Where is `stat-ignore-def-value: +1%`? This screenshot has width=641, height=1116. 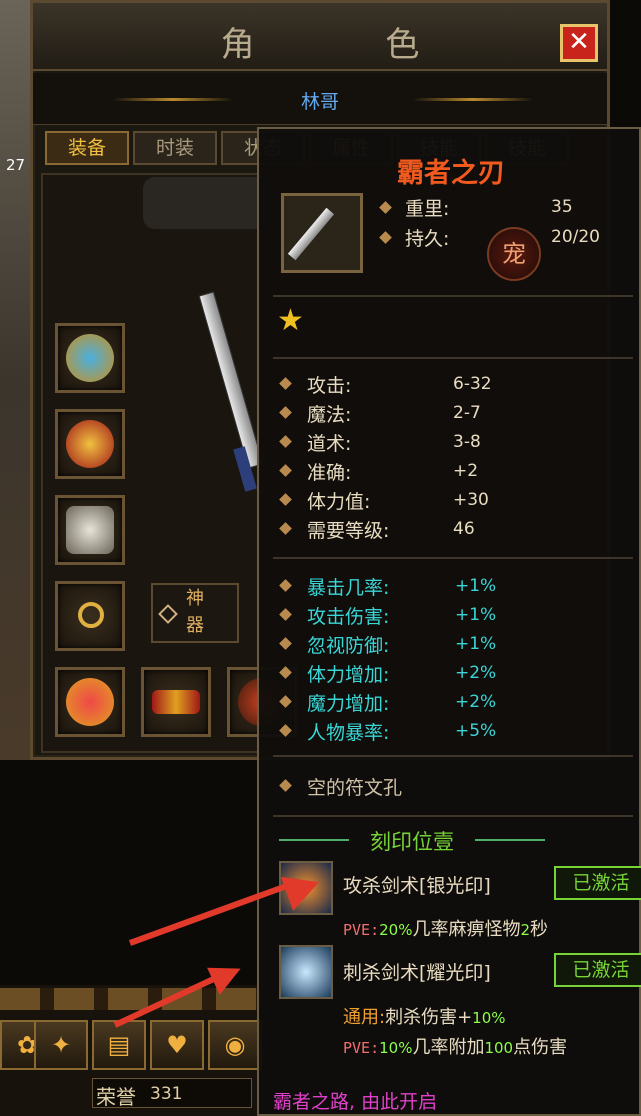 stat-ignore-def-value: +1% is located at coordinates (476, 644).